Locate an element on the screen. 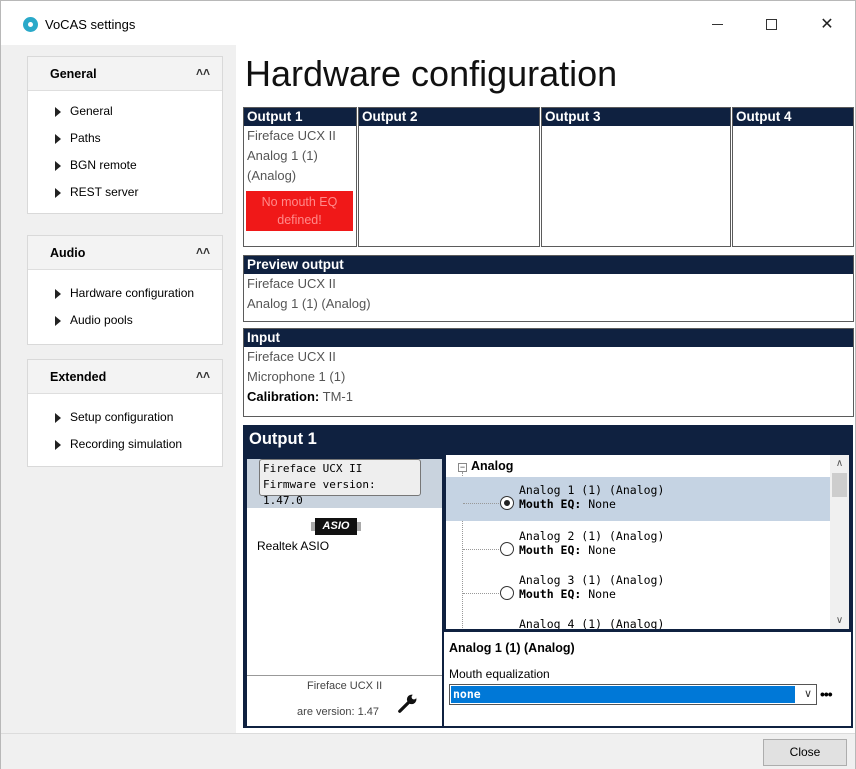 This screenshot has width=856, height=769. output-1-header: Output 1 is located at coordinates (300, 117).